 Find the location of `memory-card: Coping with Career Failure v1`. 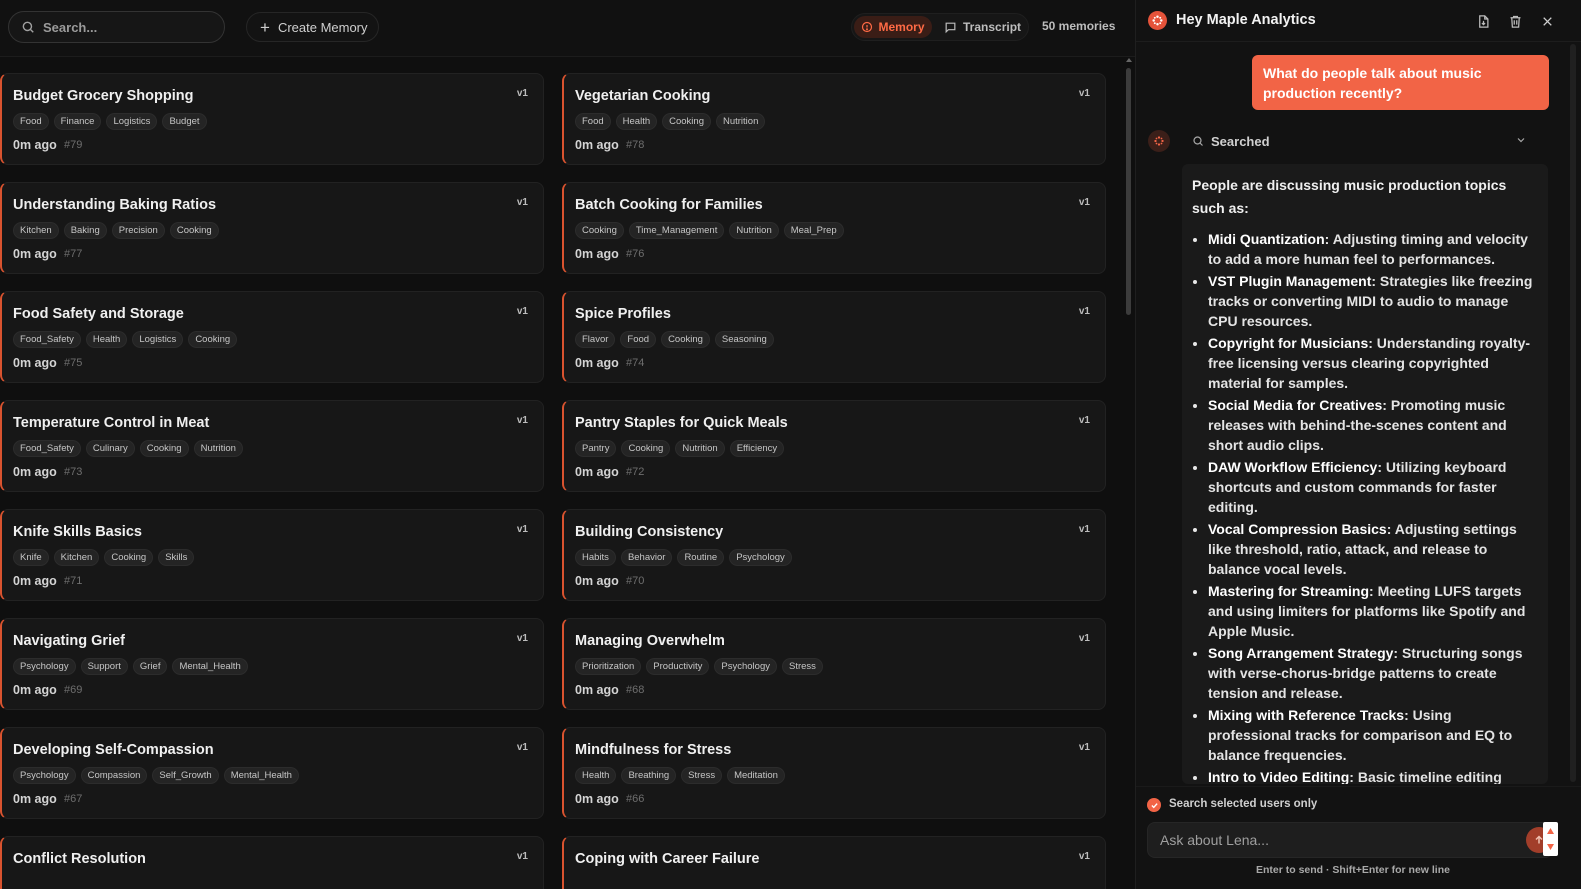

memory-card: Coping with Career Failure v1 is located at coordinates (834, 862).